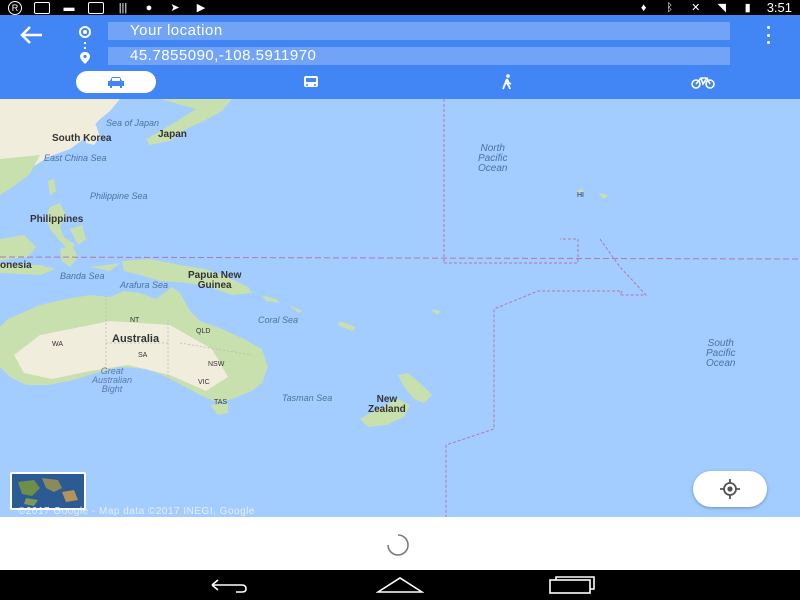 This screenshot has width=800, height=600. I want to click on label-south-korea: South Korea, so click(82, 138).